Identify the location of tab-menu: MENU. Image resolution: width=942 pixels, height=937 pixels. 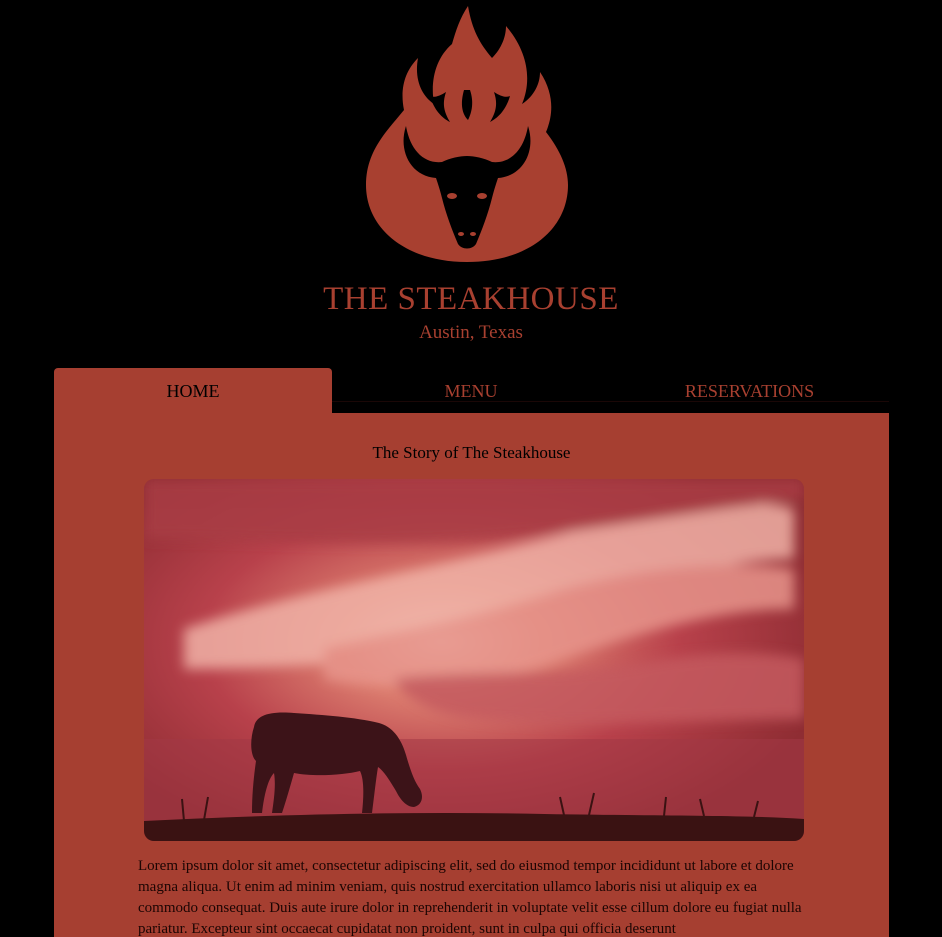
(471, 390).